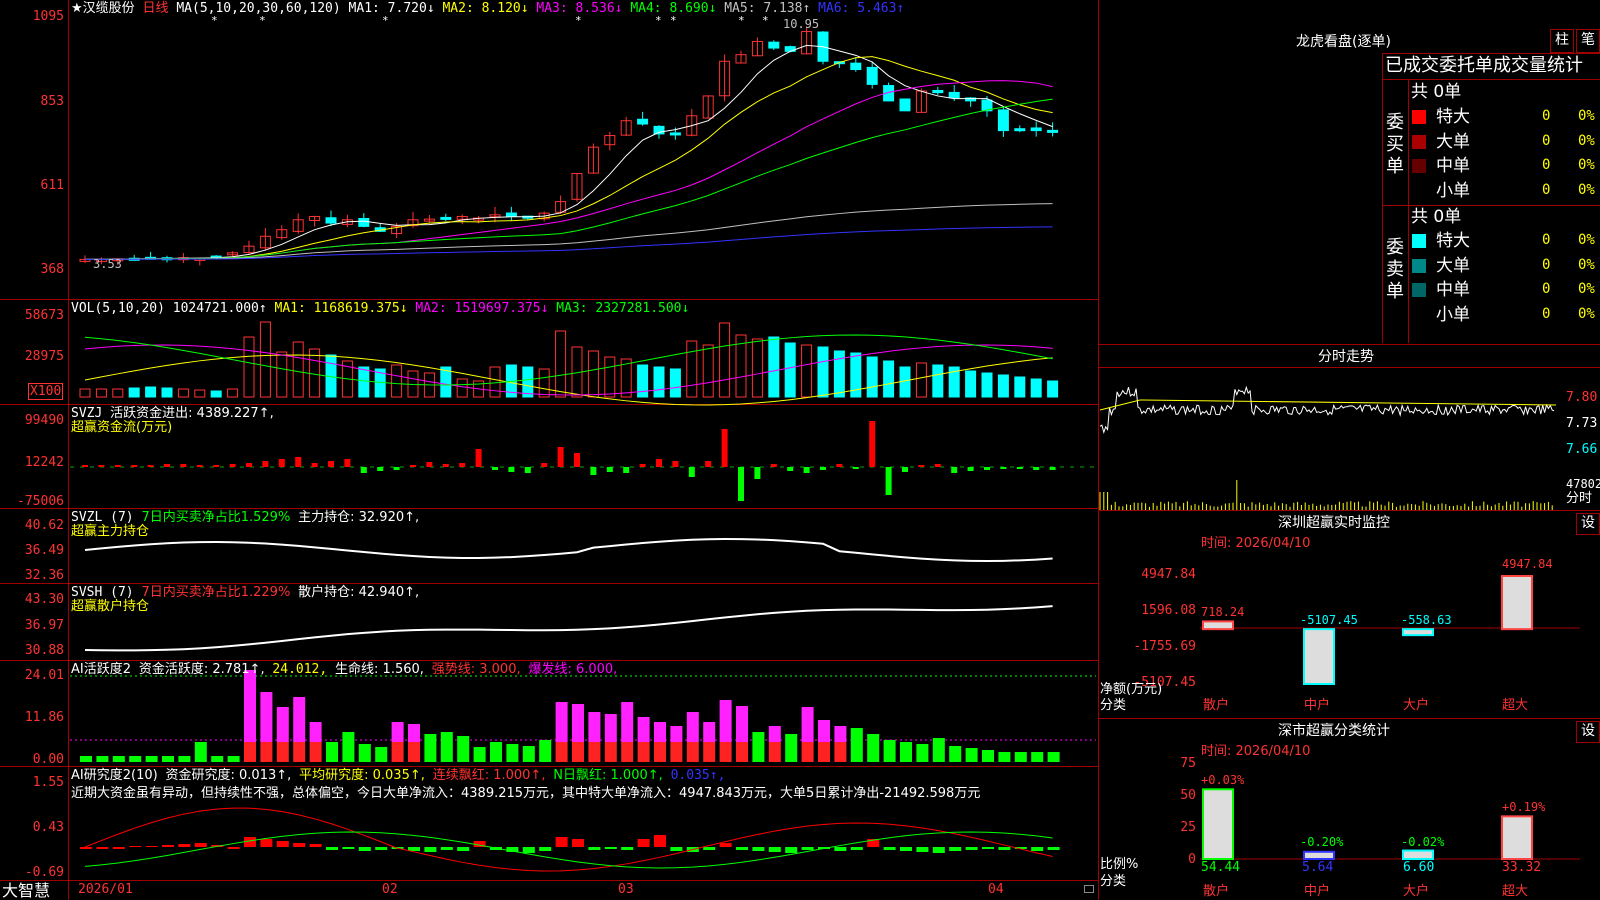 This screenshot has width=1600, height=900. I want to click on sz-class-cat: 散户, so click(1216, 891).